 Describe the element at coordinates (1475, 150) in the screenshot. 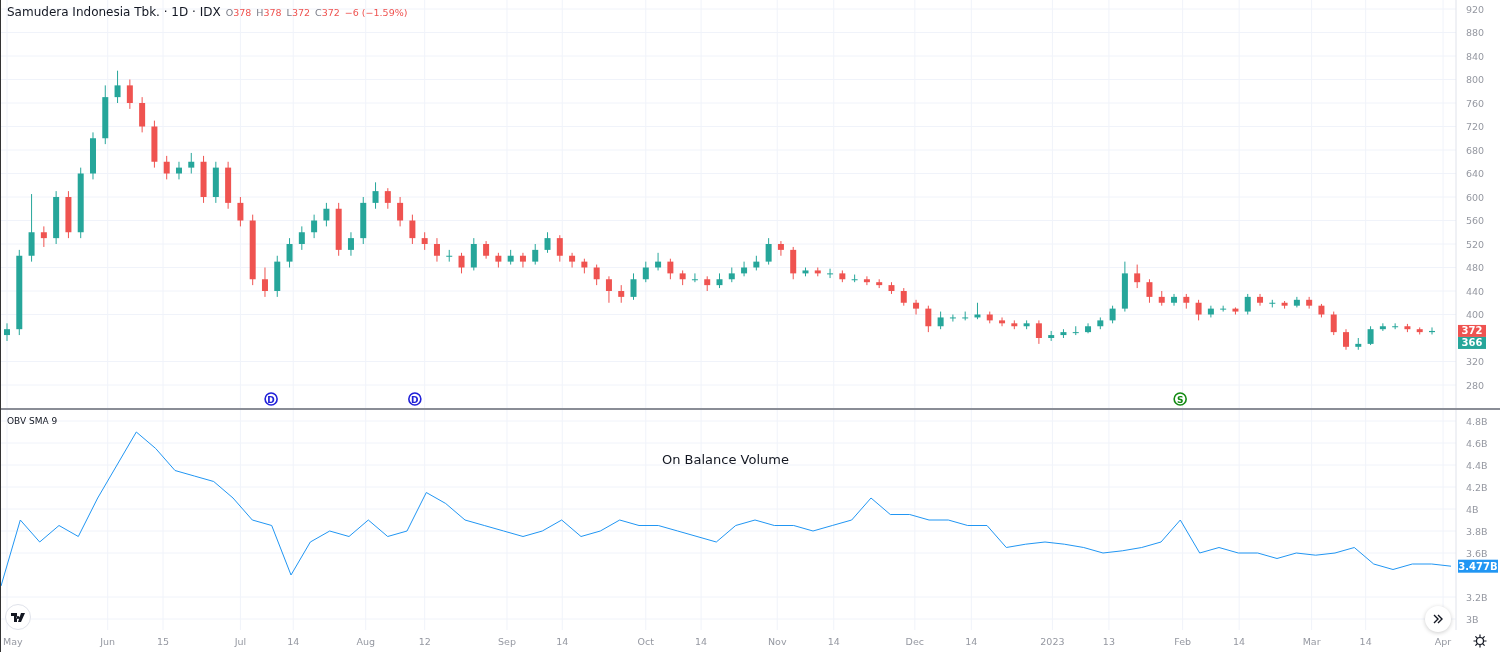

I see `axis-label: 680` at that location.